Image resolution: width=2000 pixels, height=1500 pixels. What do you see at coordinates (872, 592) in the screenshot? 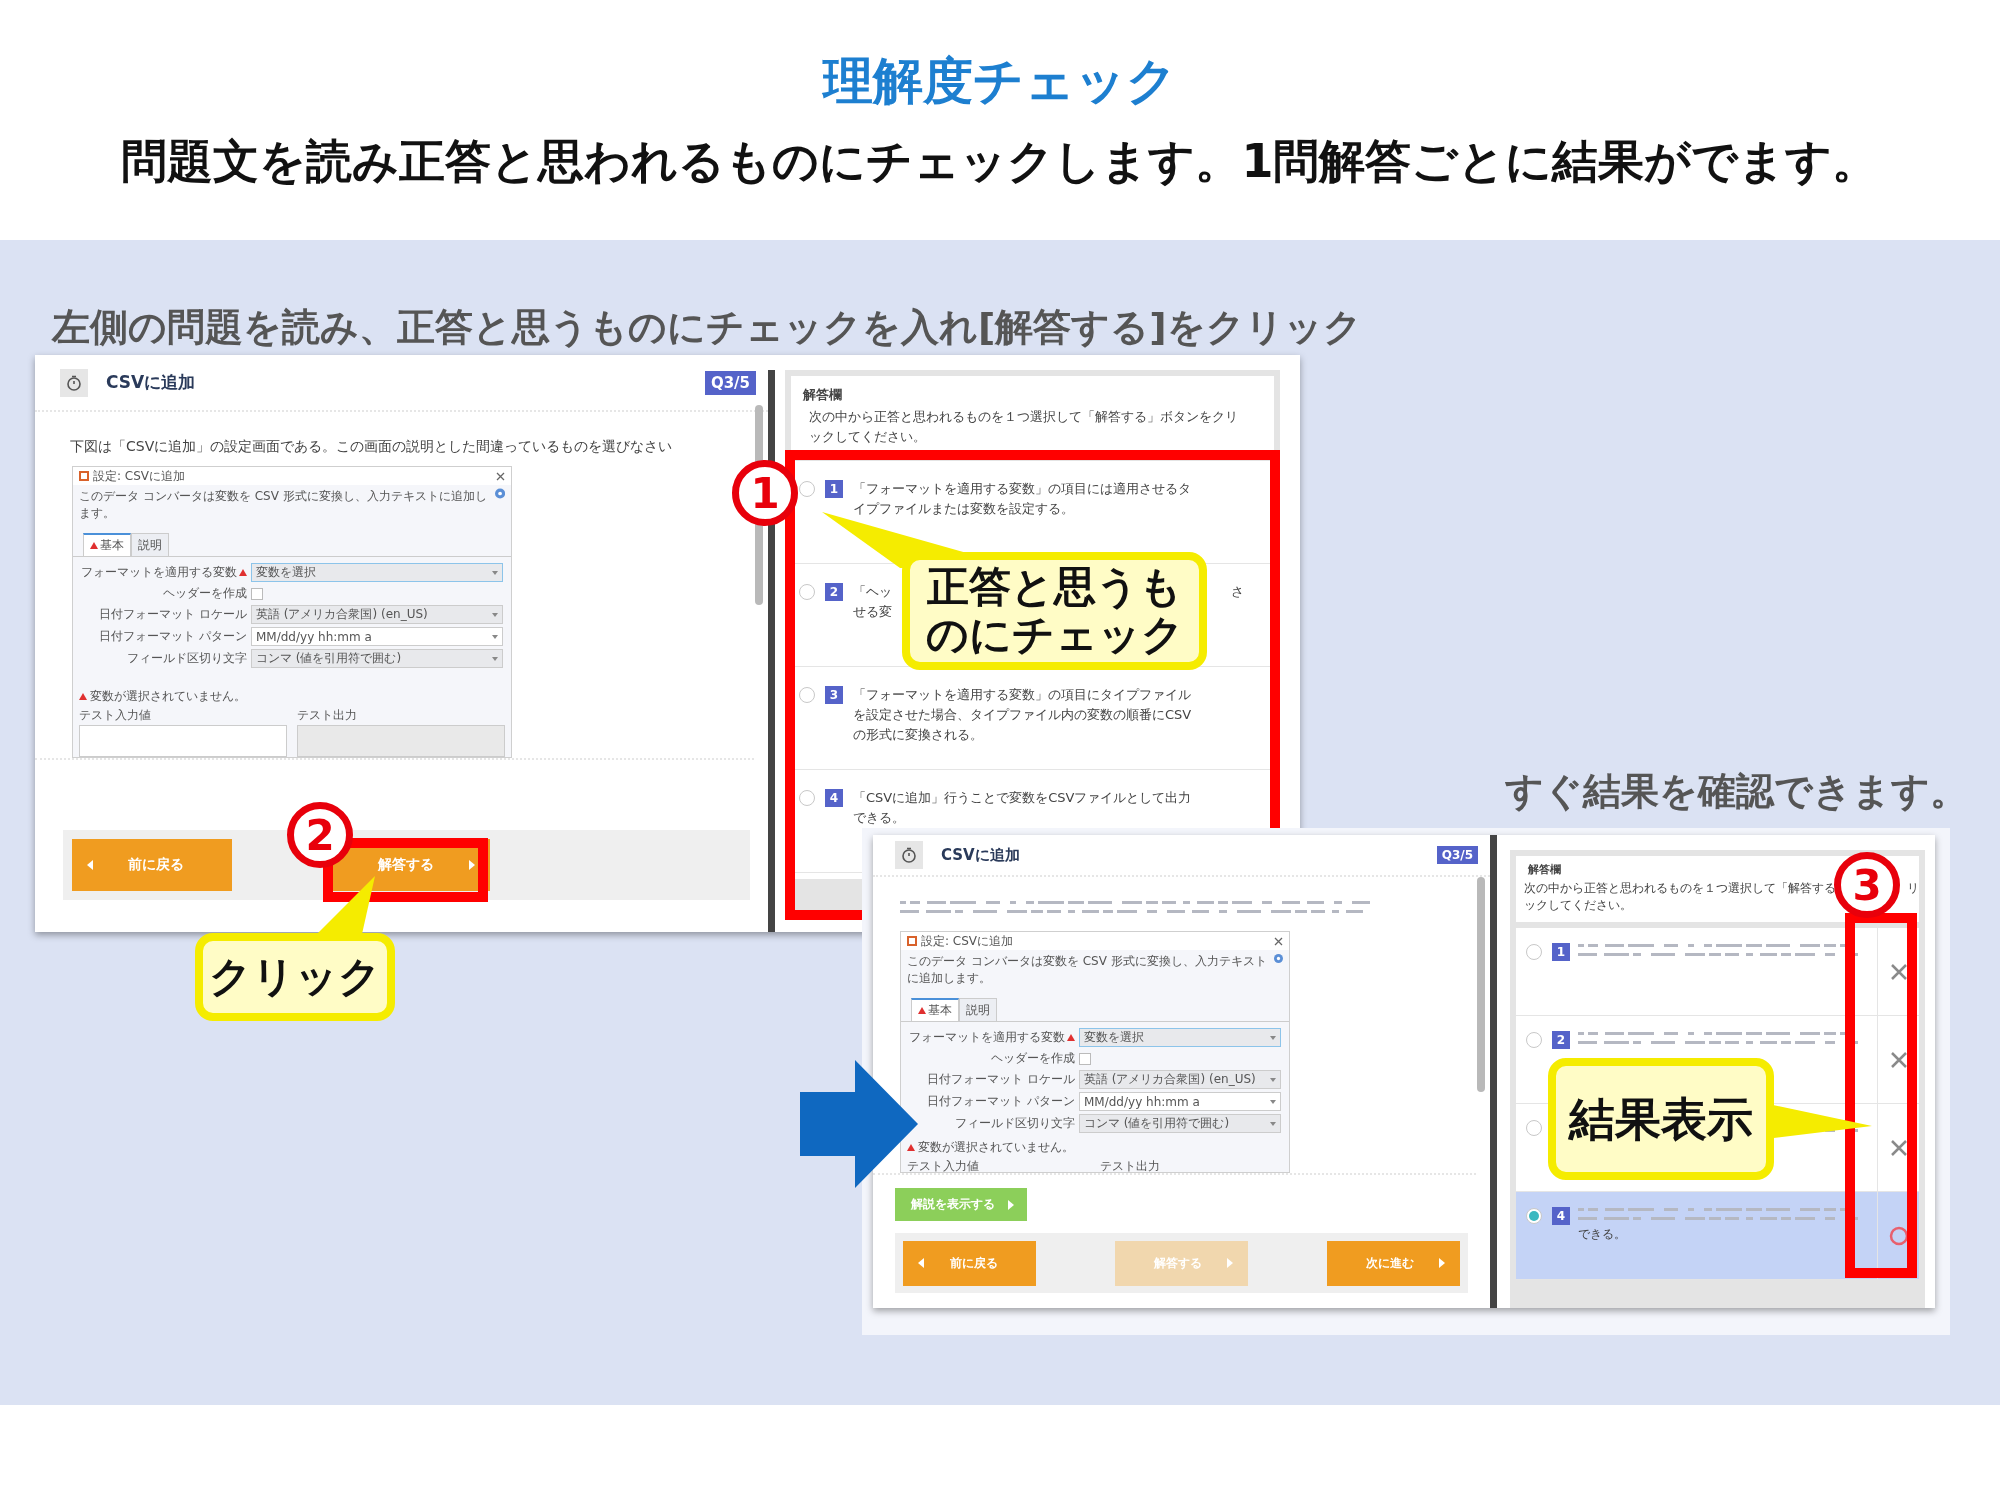
I see `option-text: 「ヘッ` at bounding box center [872, 592].